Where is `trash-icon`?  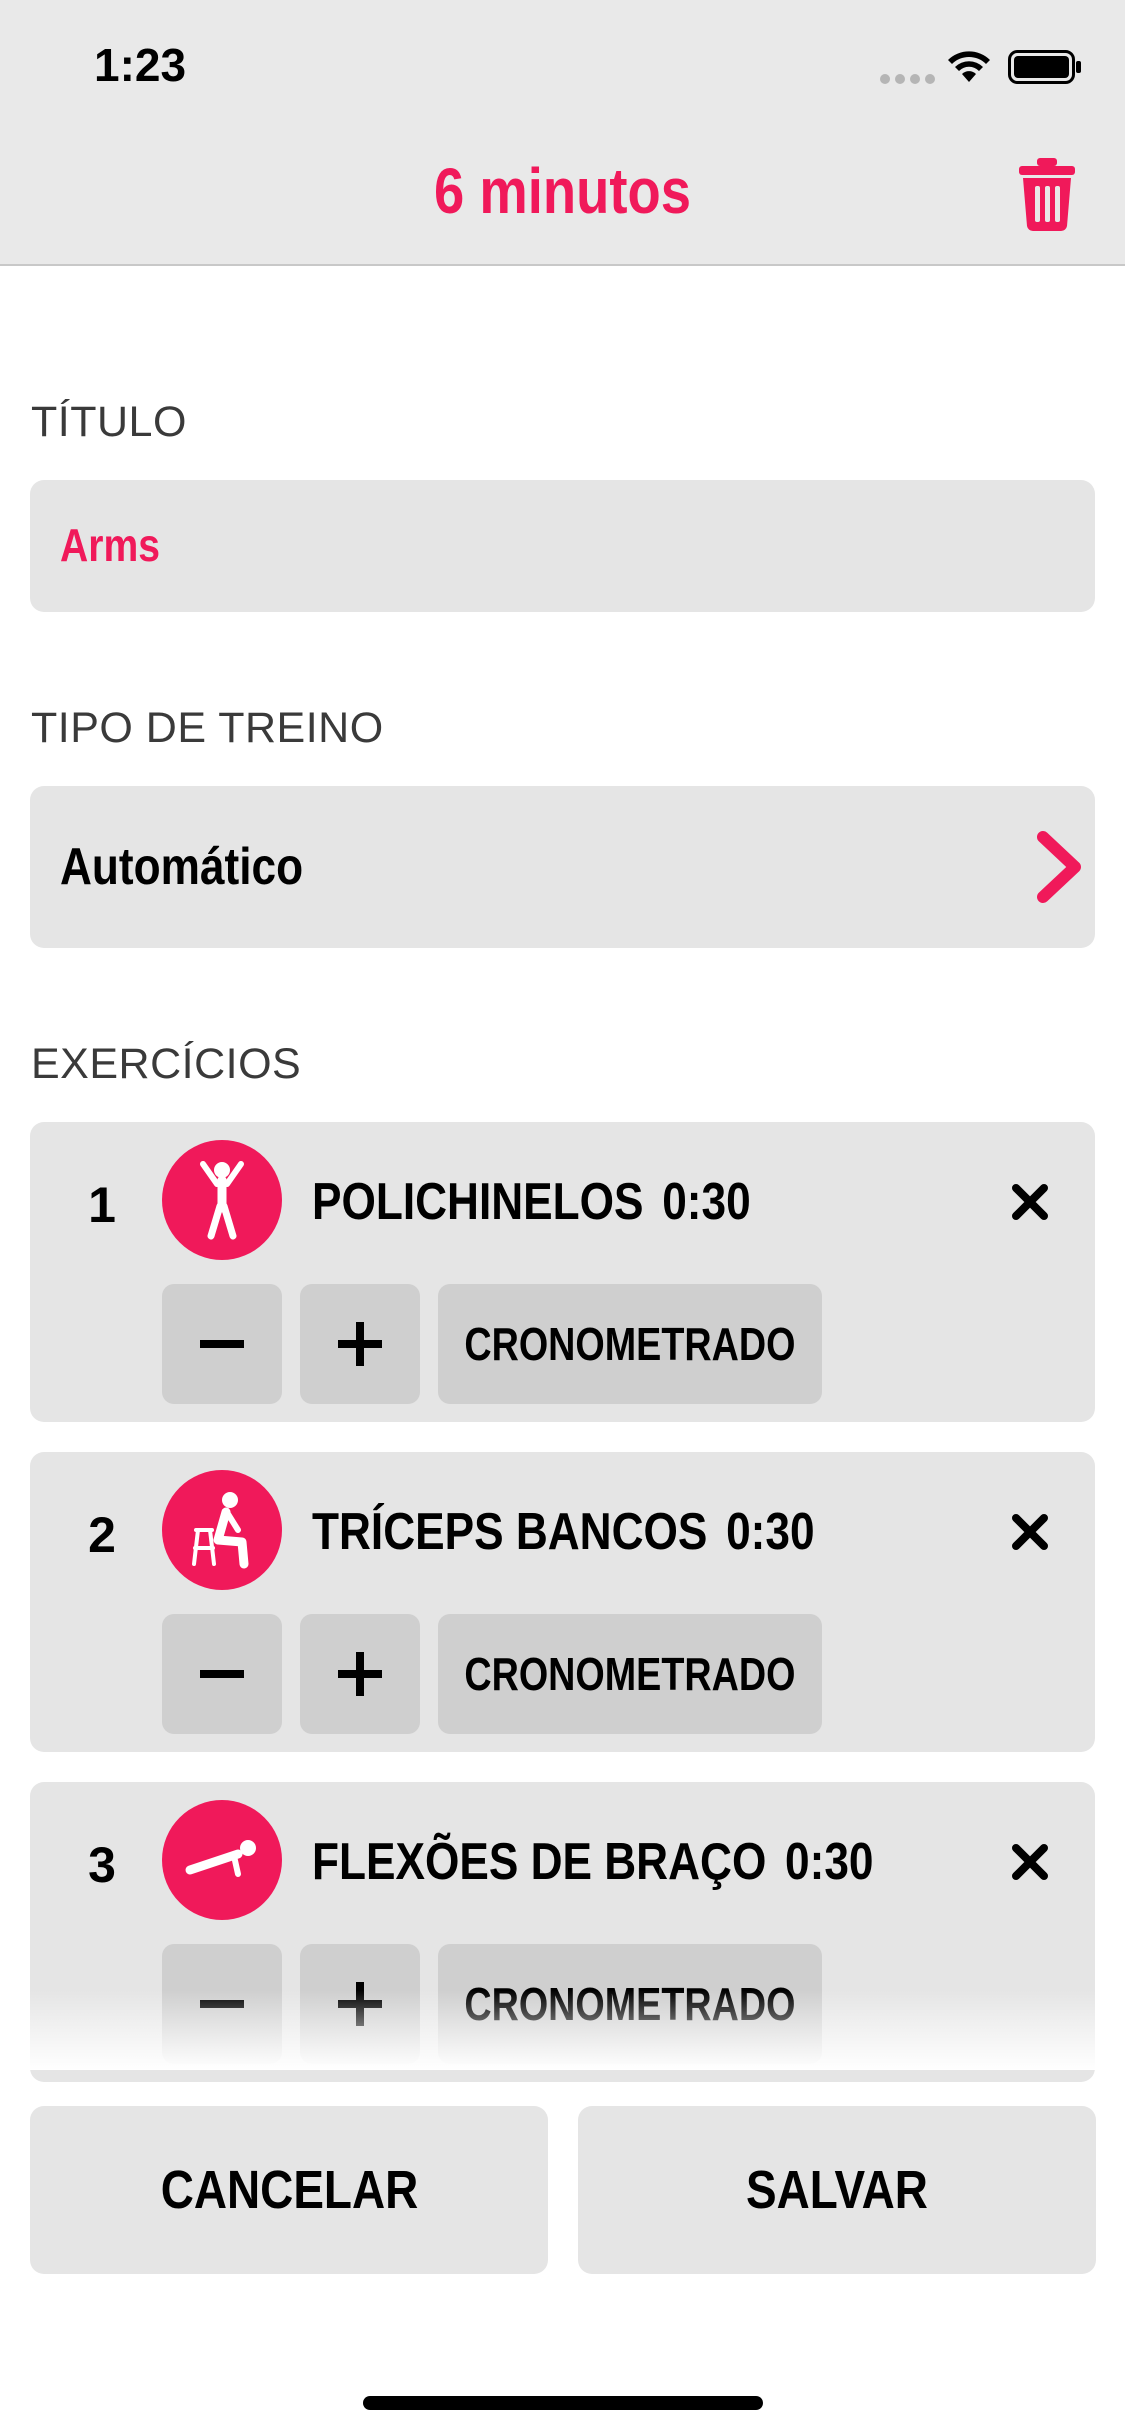
trash-icon is located at coordinates (1047, 195).